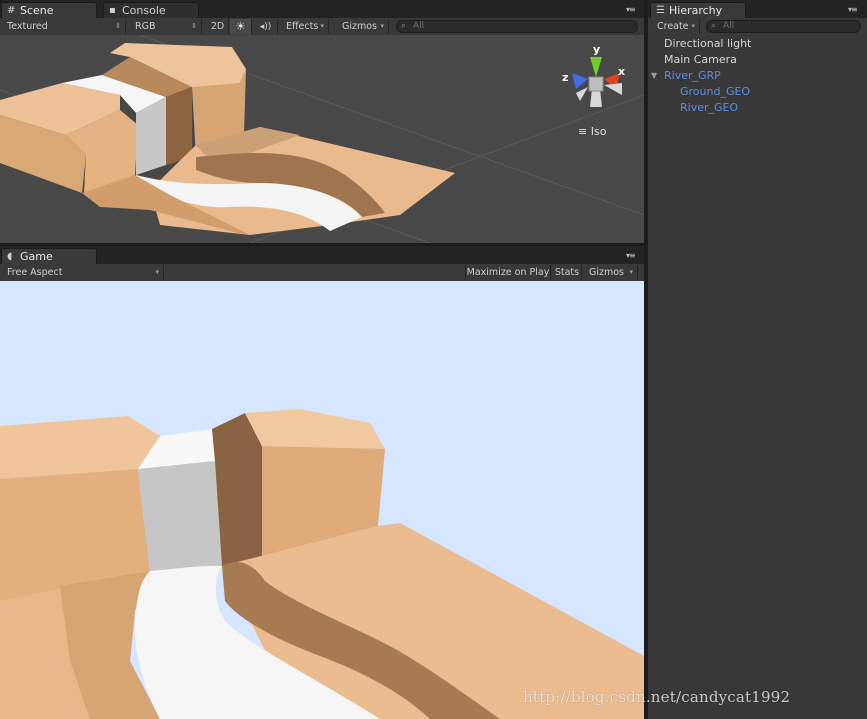 This screenshot has width=867, height=719. Describe the element at coordinates (597, 49) in the screenshot. I see `gizmo-y-label: y` at that location.